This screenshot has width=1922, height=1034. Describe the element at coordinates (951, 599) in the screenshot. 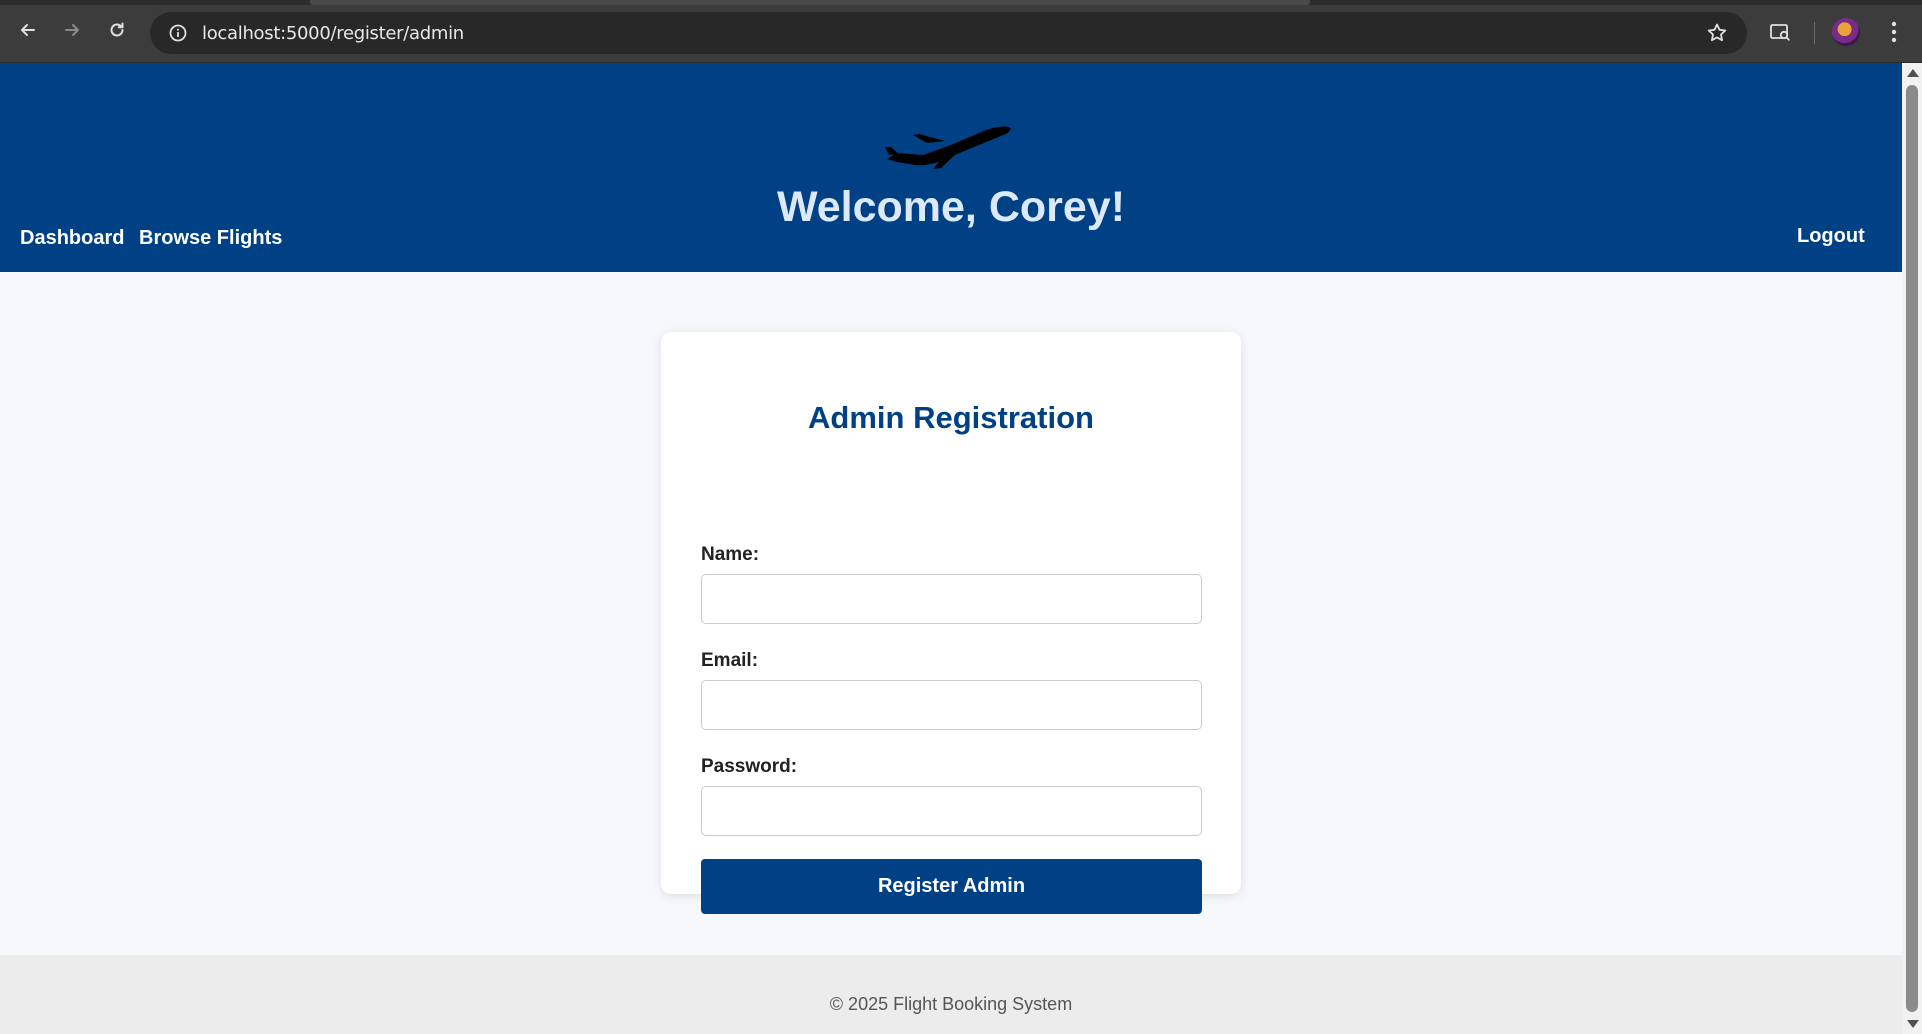

I see `name-input` at that location.